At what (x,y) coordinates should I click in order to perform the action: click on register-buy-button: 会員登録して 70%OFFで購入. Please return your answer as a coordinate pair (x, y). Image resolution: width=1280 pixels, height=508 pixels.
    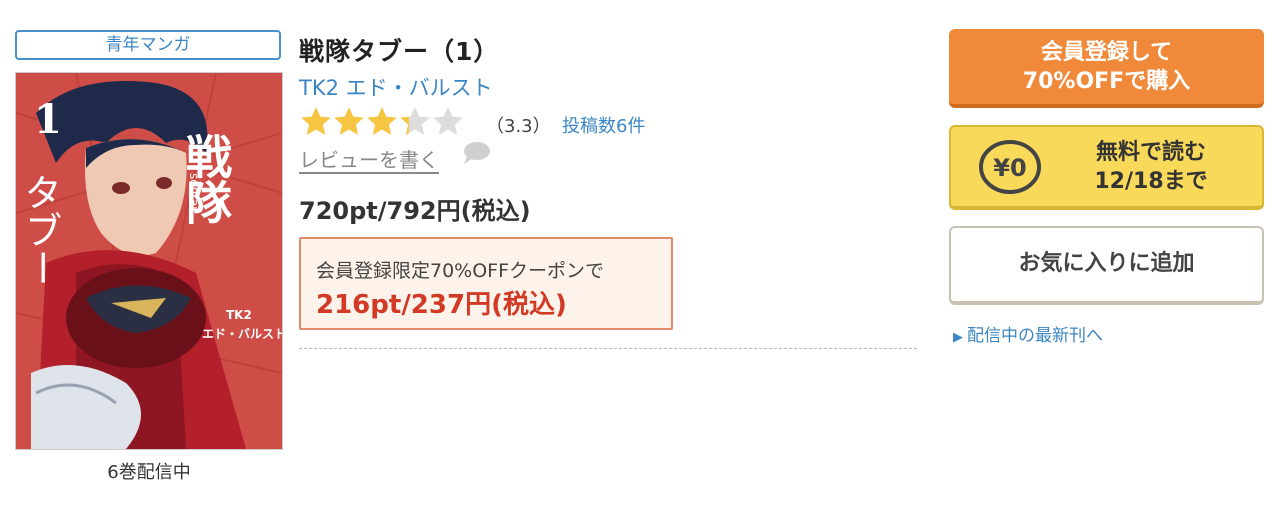
    Looking at the image, I should click on (1106, 68).